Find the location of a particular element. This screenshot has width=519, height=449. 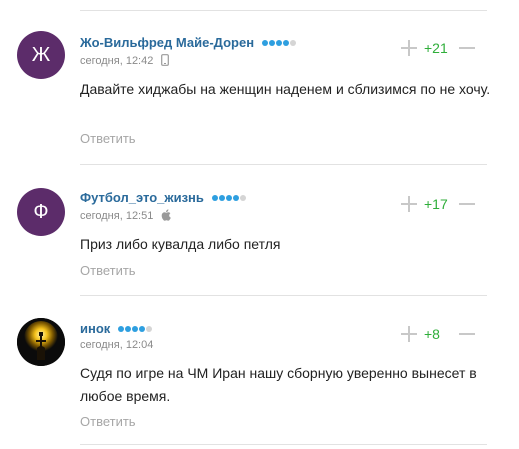

timestamp: сегодня, 12:51 is located at coordinates (117, 216).